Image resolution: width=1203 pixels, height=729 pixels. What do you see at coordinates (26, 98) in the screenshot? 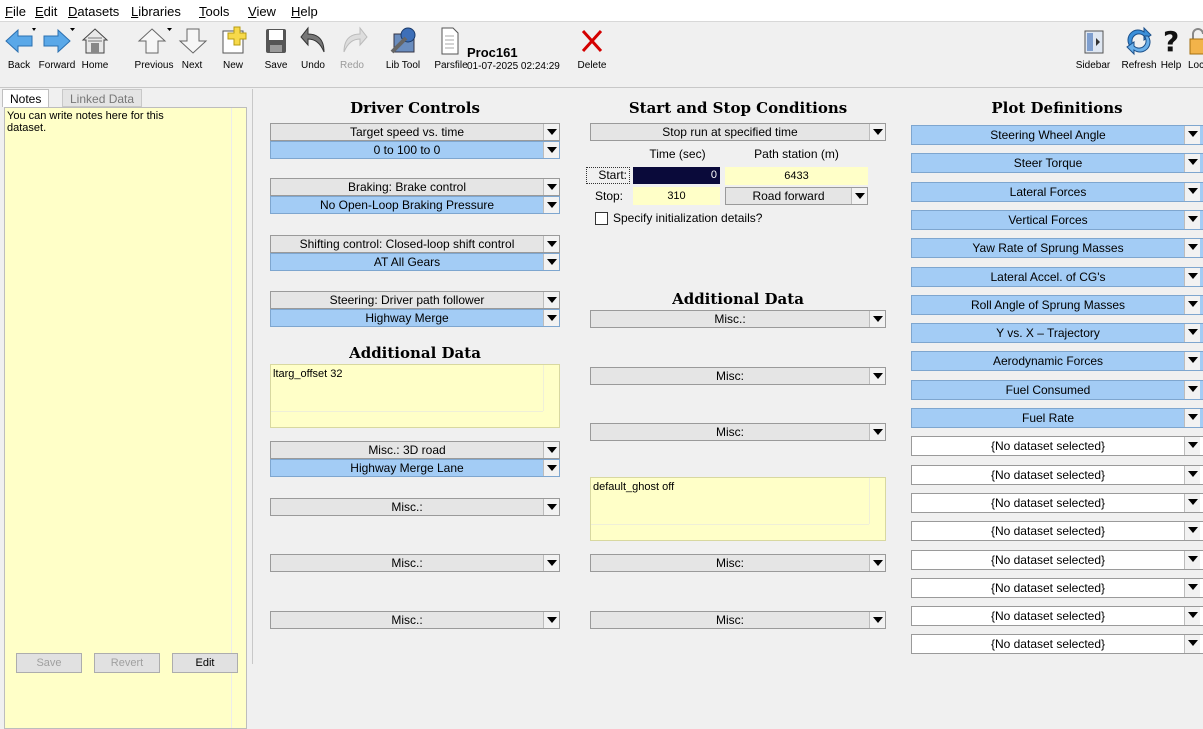
I see `tab-notes: Notes` at bounding box center [26, 98].